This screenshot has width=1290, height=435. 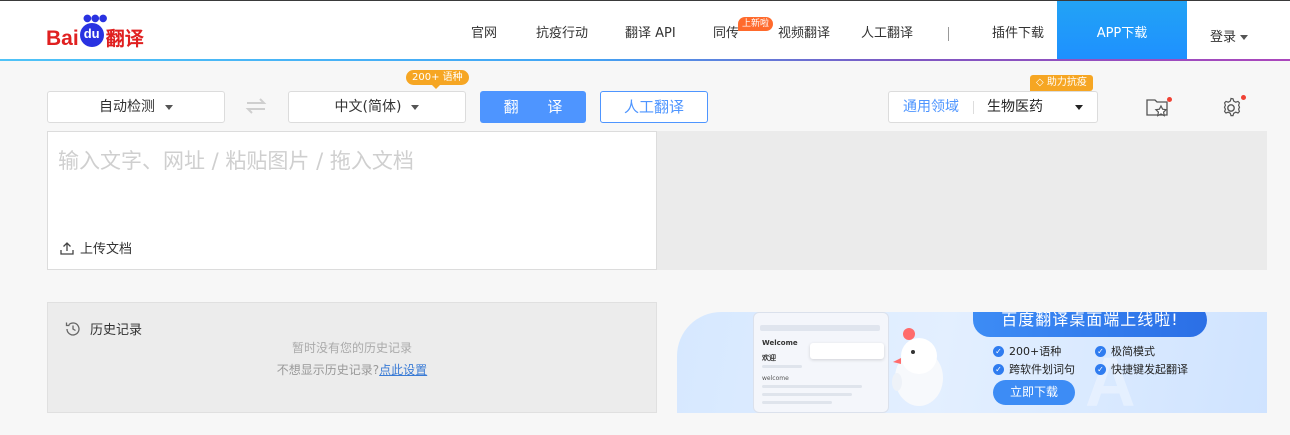 I want to click on language-count-badge: 200+ 语种, so click(x=437, y=79).